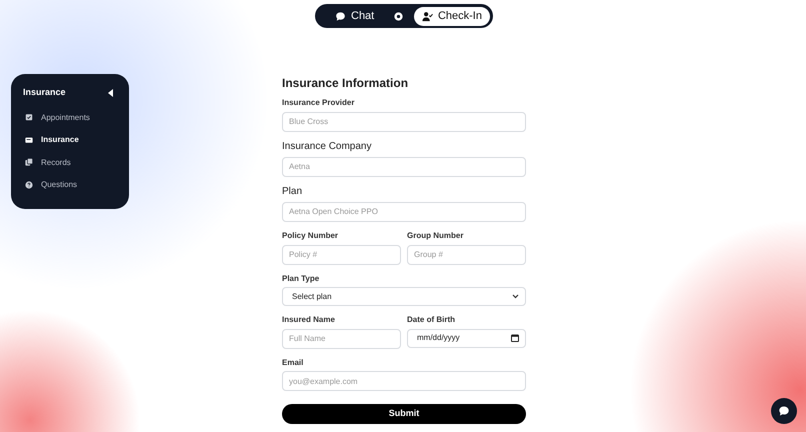 Image resolution: width=806 pixels, height=432 pixels. I want to click on field-label: Group Number, so click(435, 235).